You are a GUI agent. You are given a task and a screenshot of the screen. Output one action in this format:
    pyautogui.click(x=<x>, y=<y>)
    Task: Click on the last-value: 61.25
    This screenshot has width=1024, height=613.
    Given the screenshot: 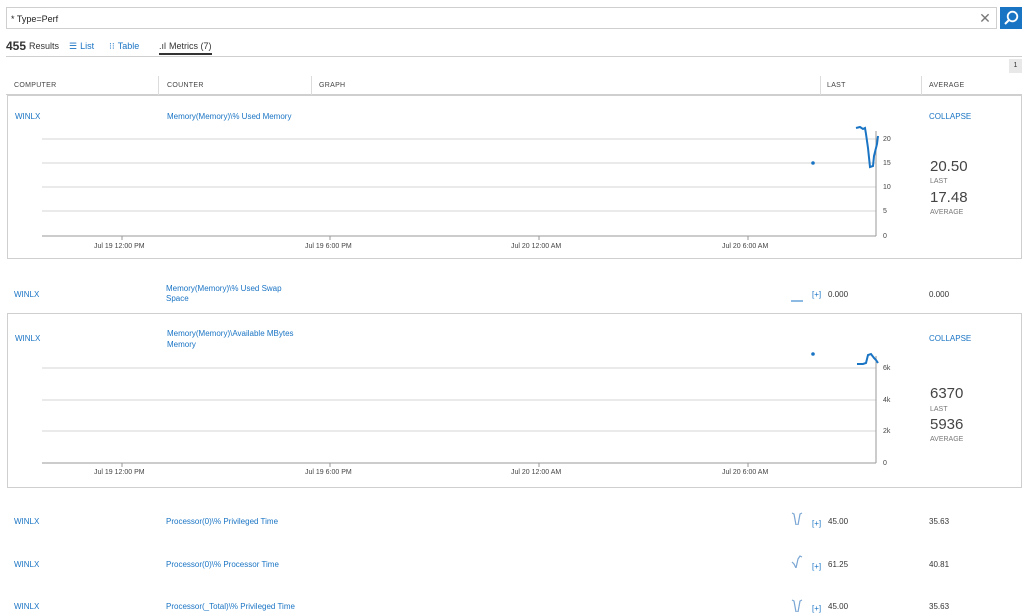 What is the action you would take?
    pyautogui.click(x=838, y=564)
    